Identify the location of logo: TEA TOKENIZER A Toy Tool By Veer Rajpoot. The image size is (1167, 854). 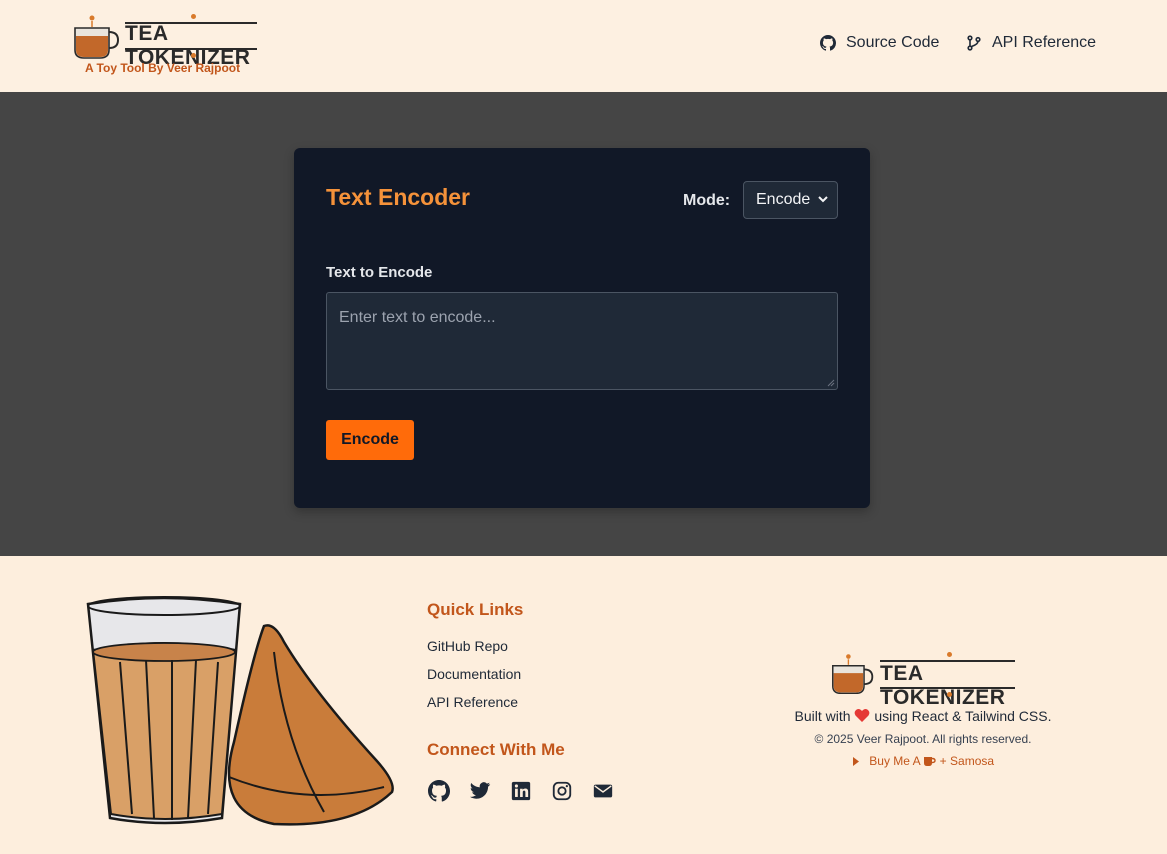
(167, 45).